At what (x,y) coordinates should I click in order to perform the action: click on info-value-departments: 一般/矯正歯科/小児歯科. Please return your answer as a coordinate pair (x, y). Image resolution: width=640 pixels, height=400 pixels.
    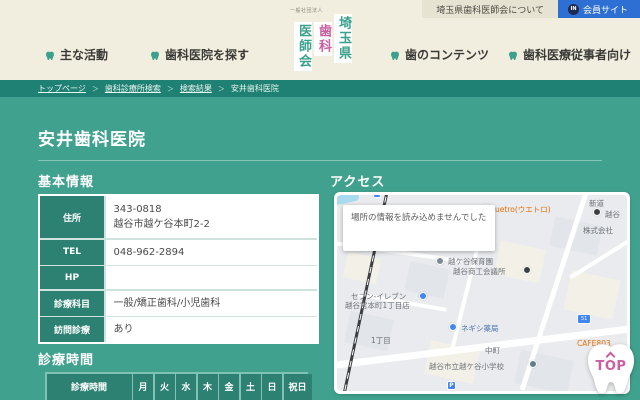
    Looking at the image, I should click on (211, 303).